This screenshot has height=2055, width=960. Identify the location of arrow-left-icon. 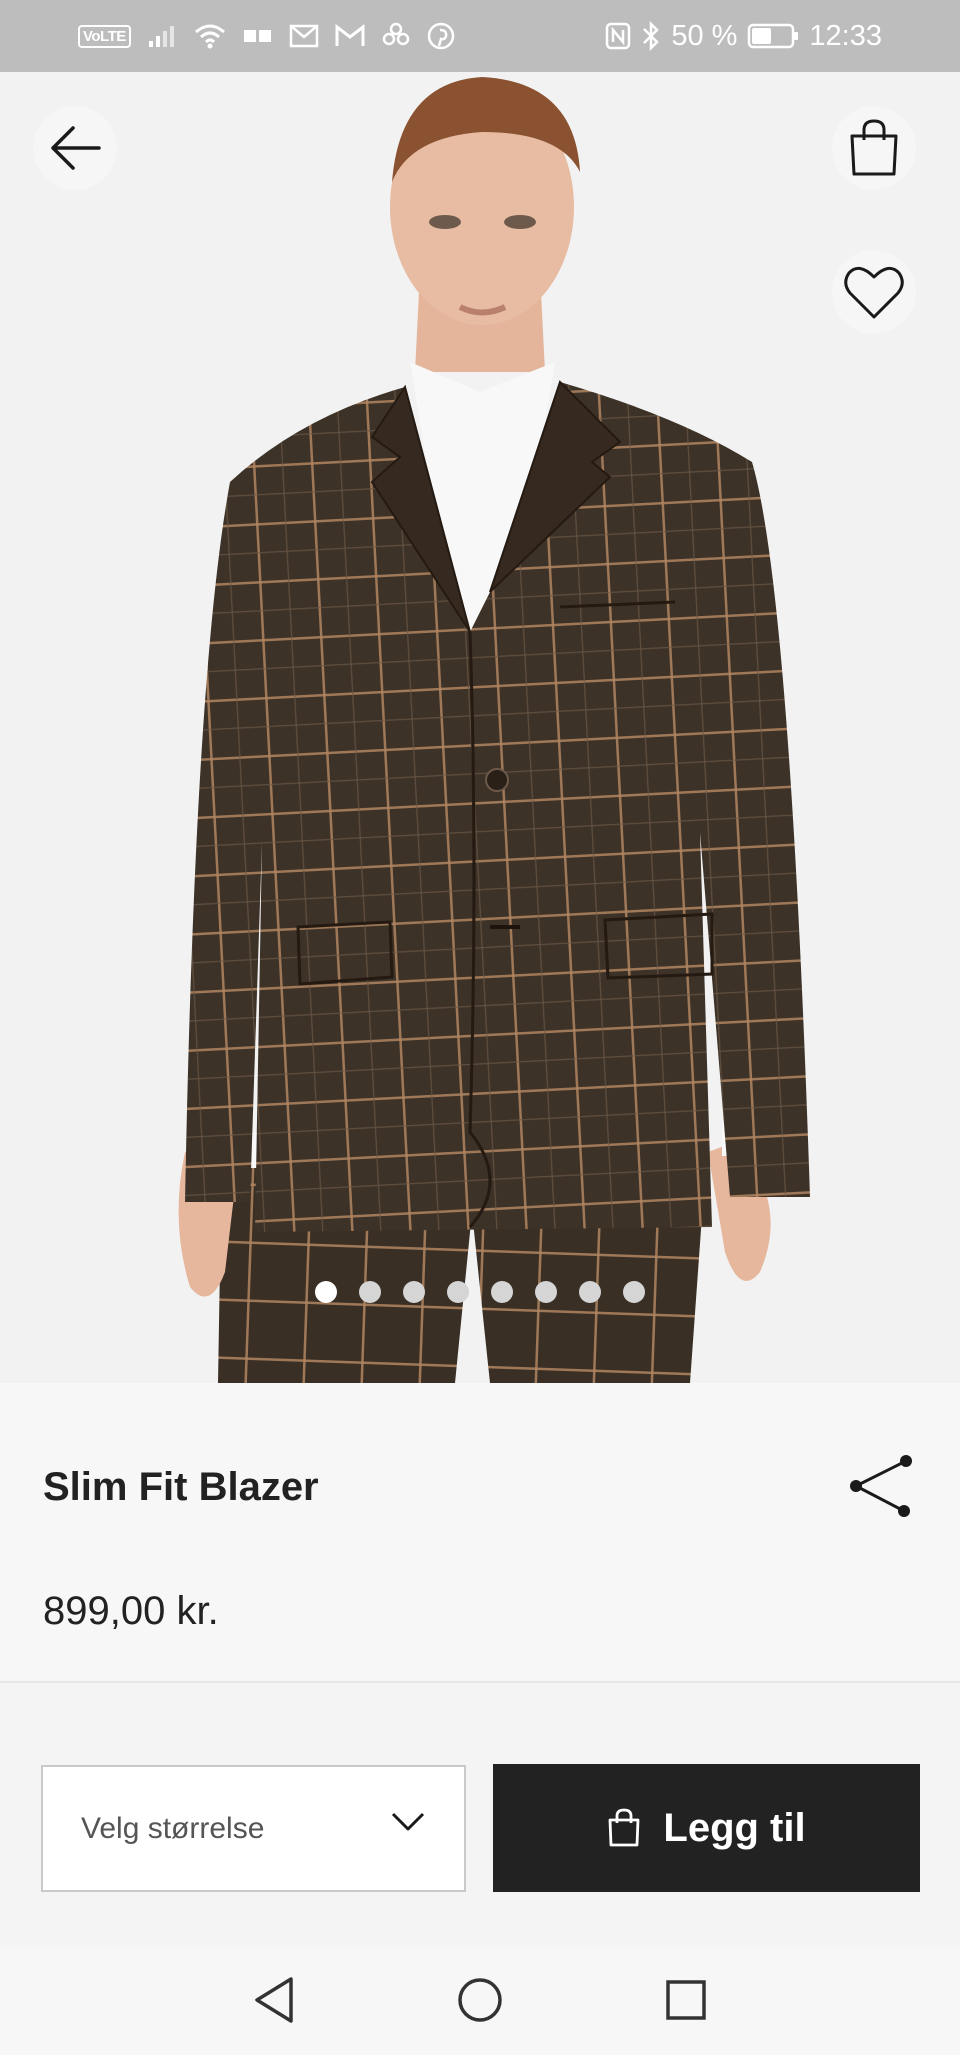
(76, 148).